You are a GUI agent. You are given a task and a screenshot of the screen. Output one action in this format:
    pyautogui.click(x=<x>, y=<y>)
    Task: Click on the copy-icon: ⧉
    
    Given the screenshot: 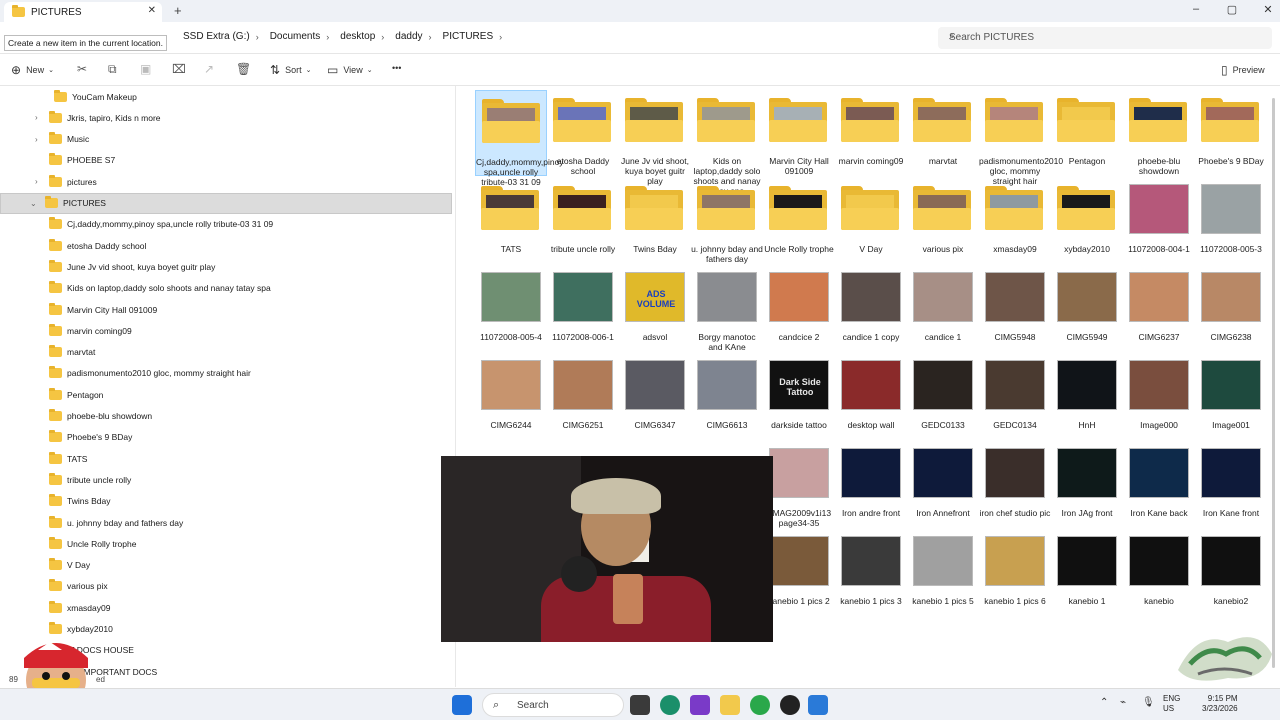 What is the action you would take?
    pyautogui.click(x=112, y=69)
    